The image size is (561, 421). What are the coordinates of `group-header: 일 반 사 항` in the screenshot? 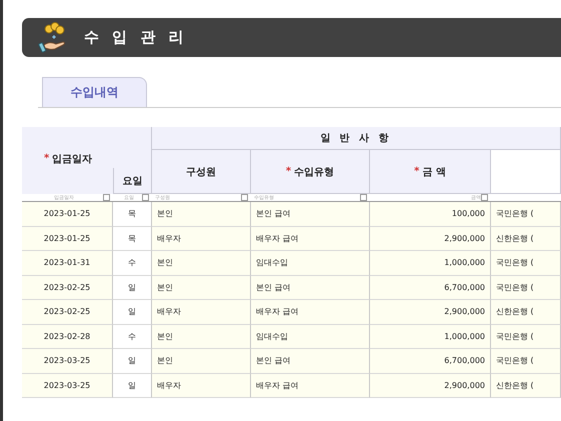 It's located at (356, 138).